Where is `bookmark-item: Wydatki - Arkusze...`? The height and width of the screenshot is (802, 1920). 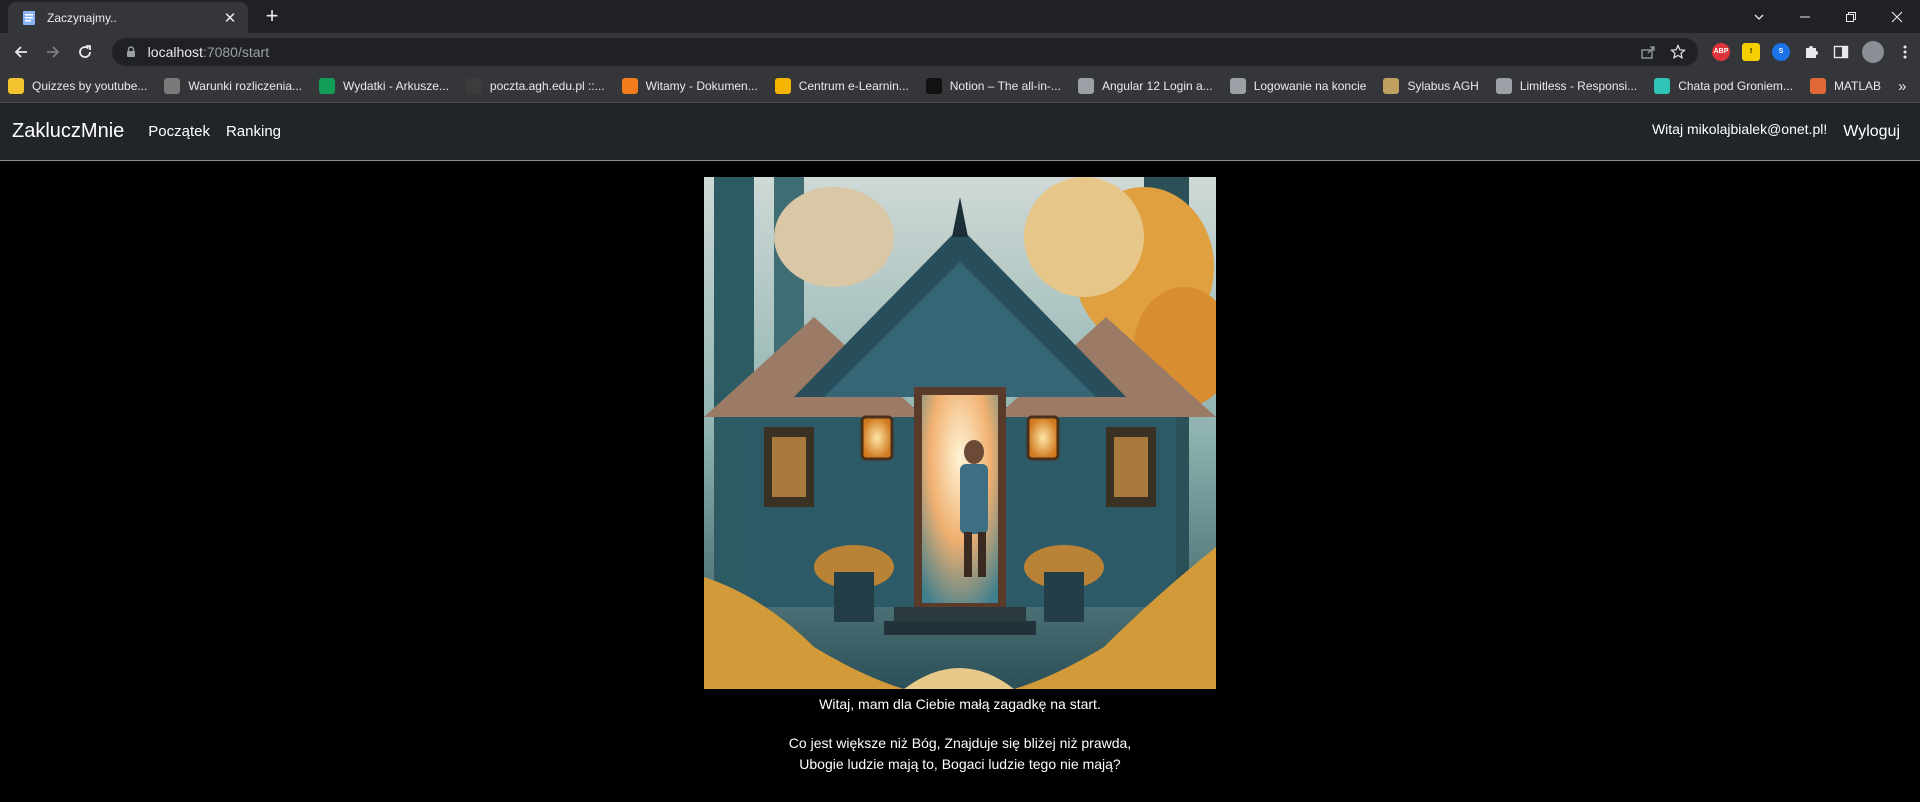 bookmark-item: Wydatki - Arkusze... is located at coordinates (384, 86).